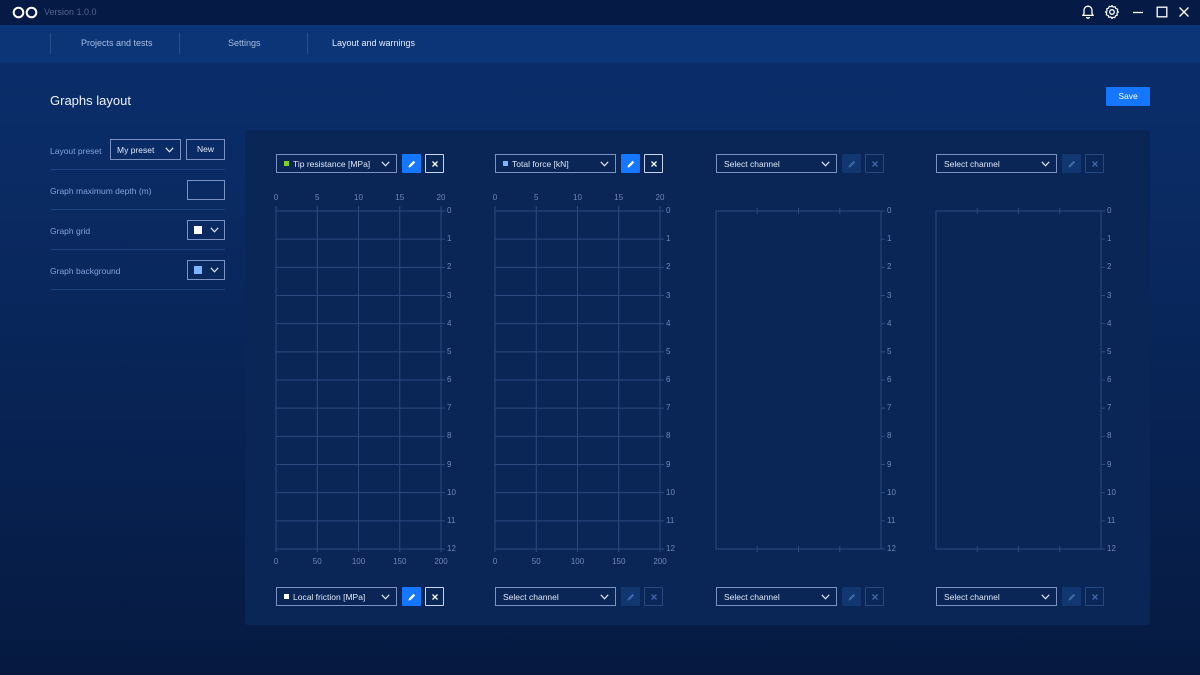 This screenshot has height=675, width=1200. I want to click on depth-tick-label: 11, so click(891, 520).